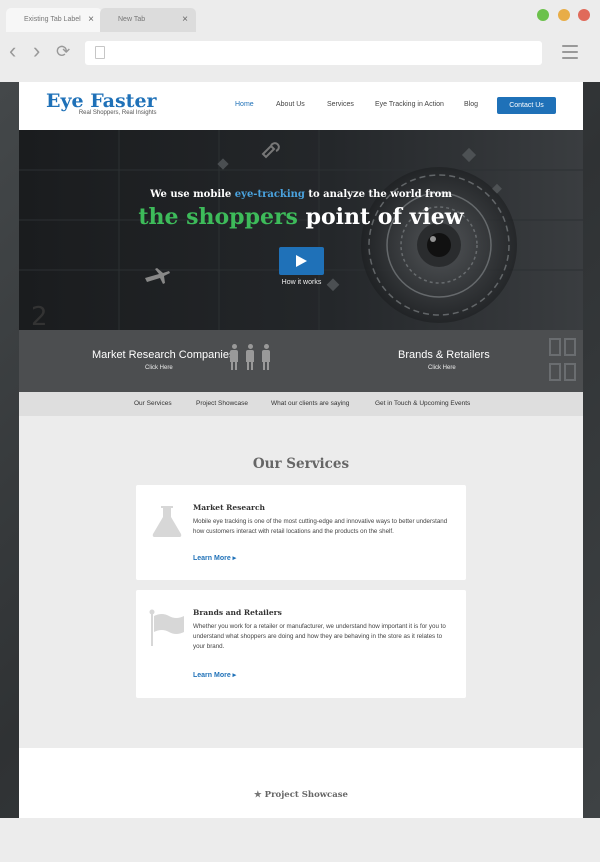 The height and width of the screenshot is (862, 600). Describe the element at coordinates (12, 51) in the screenshot. I see `back-arrow-icon: ‹` at that location.